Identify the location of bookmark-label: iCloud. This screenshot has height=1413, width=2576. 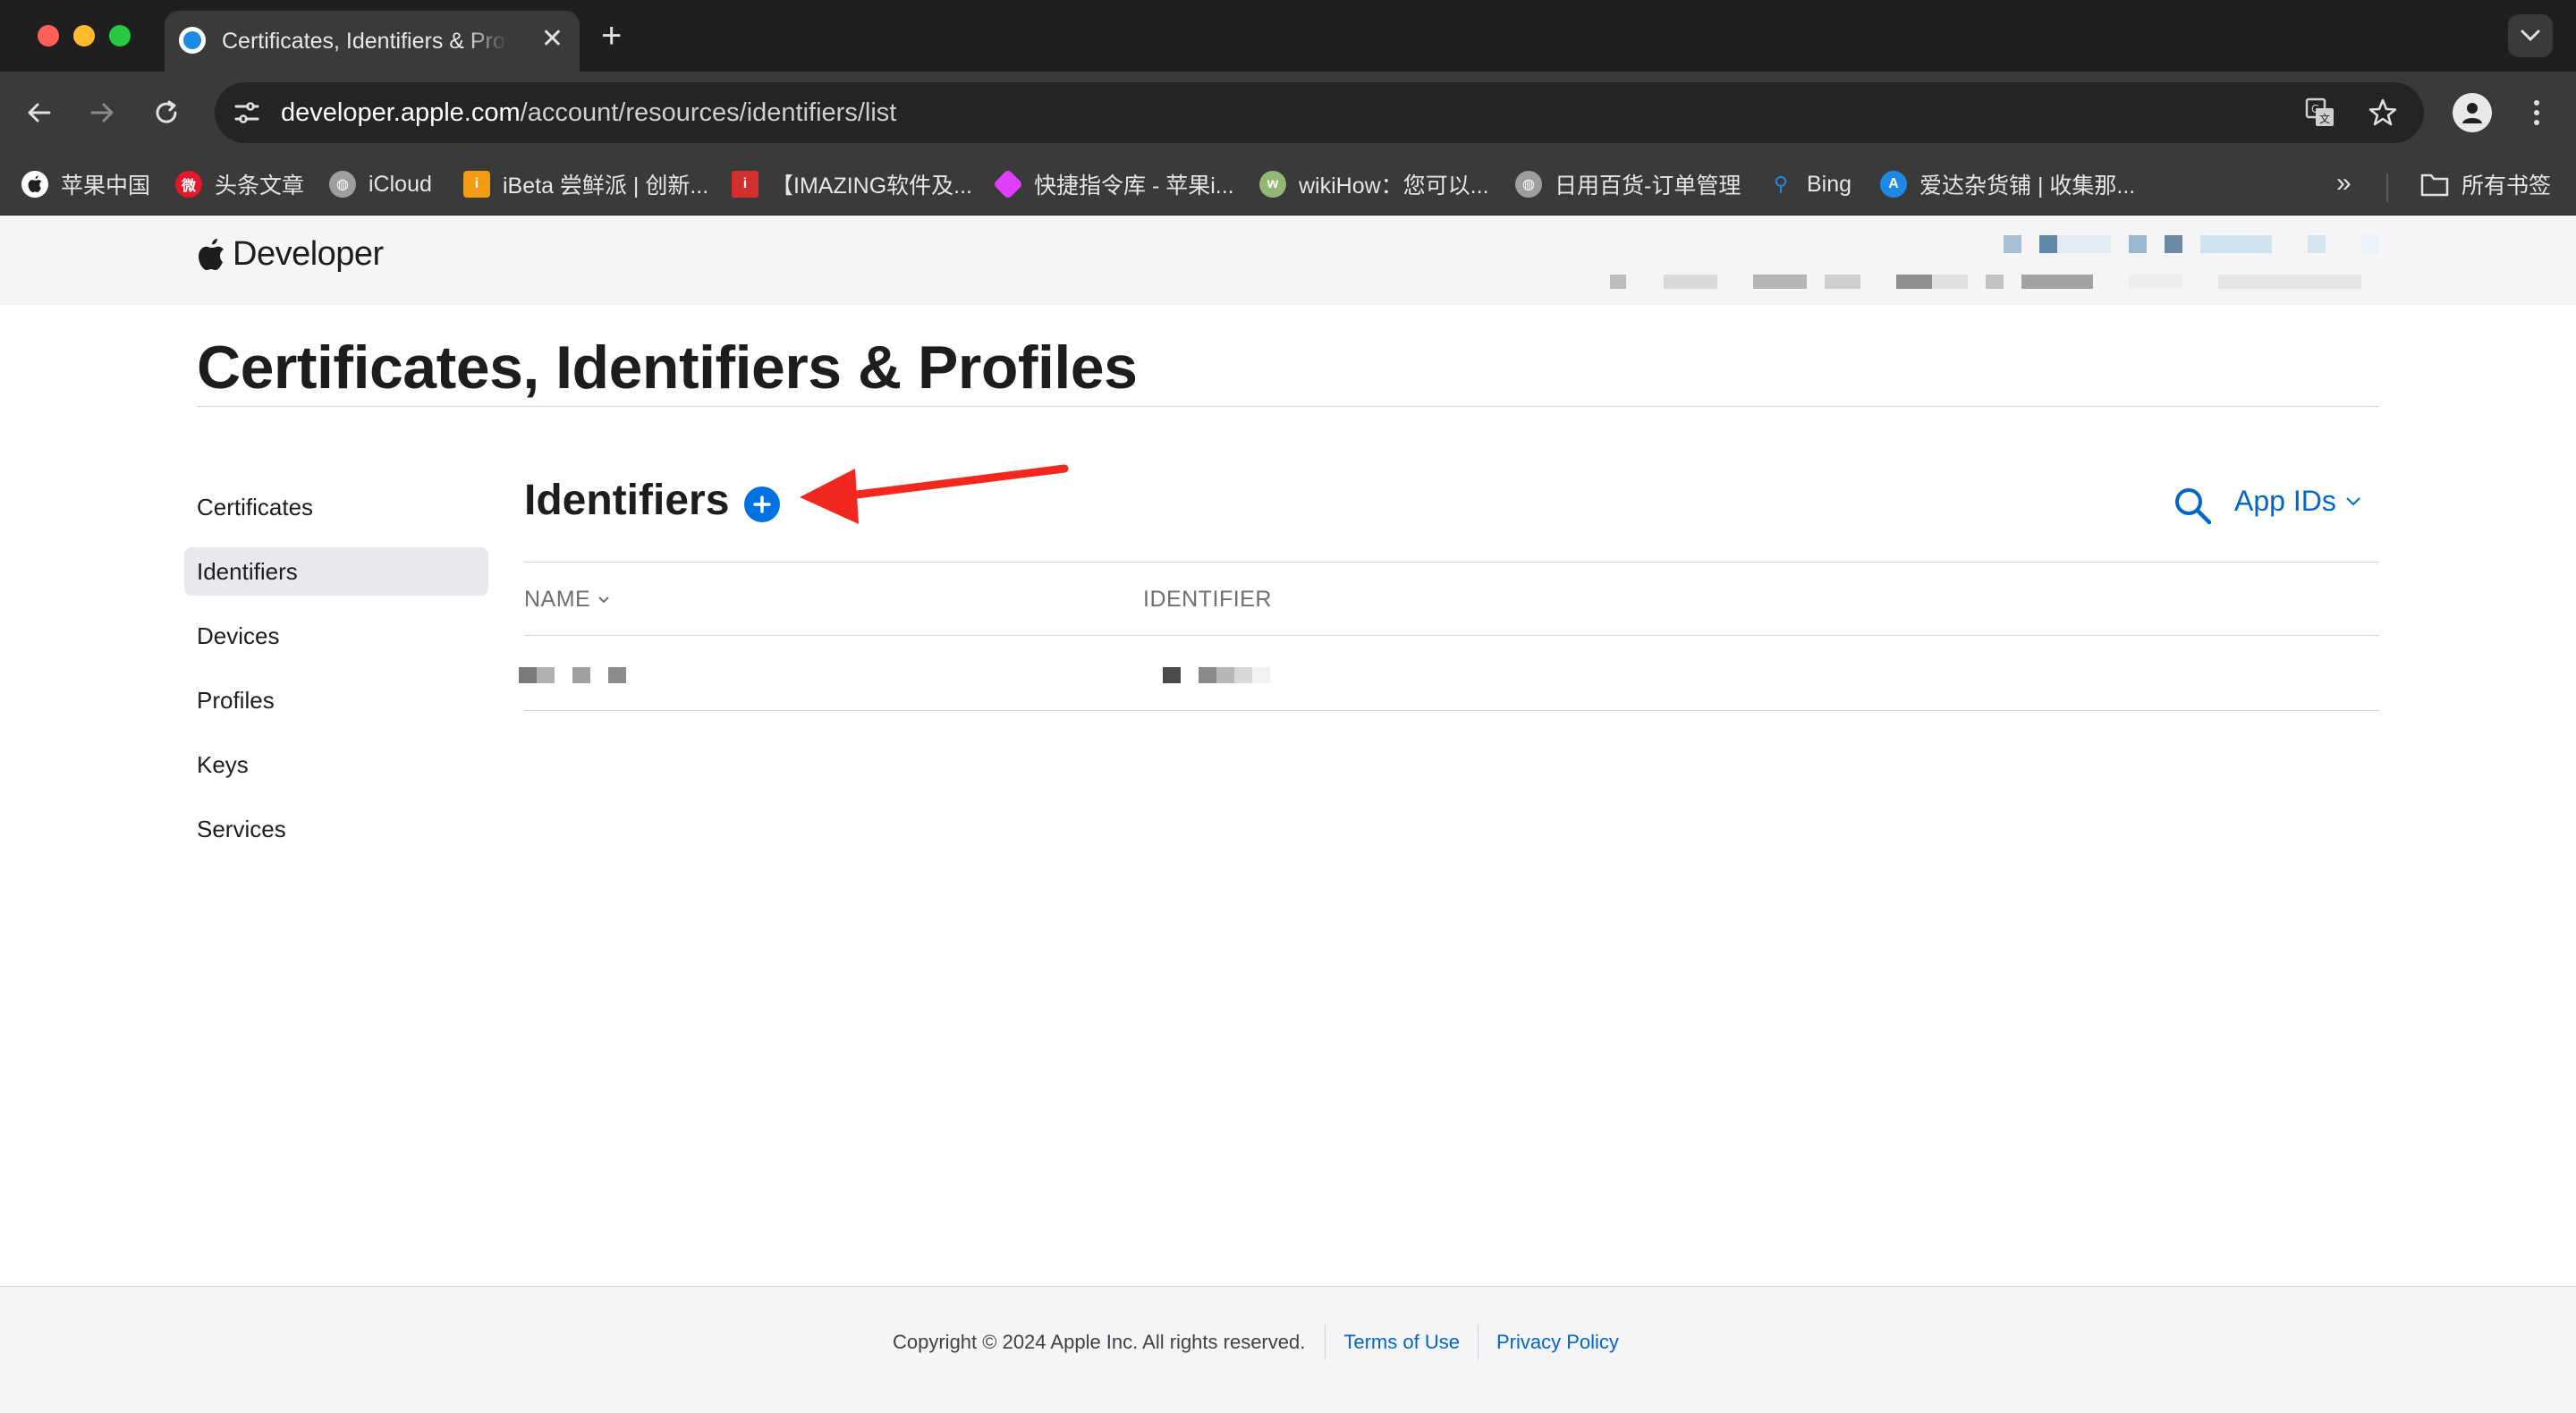
(400, 184).